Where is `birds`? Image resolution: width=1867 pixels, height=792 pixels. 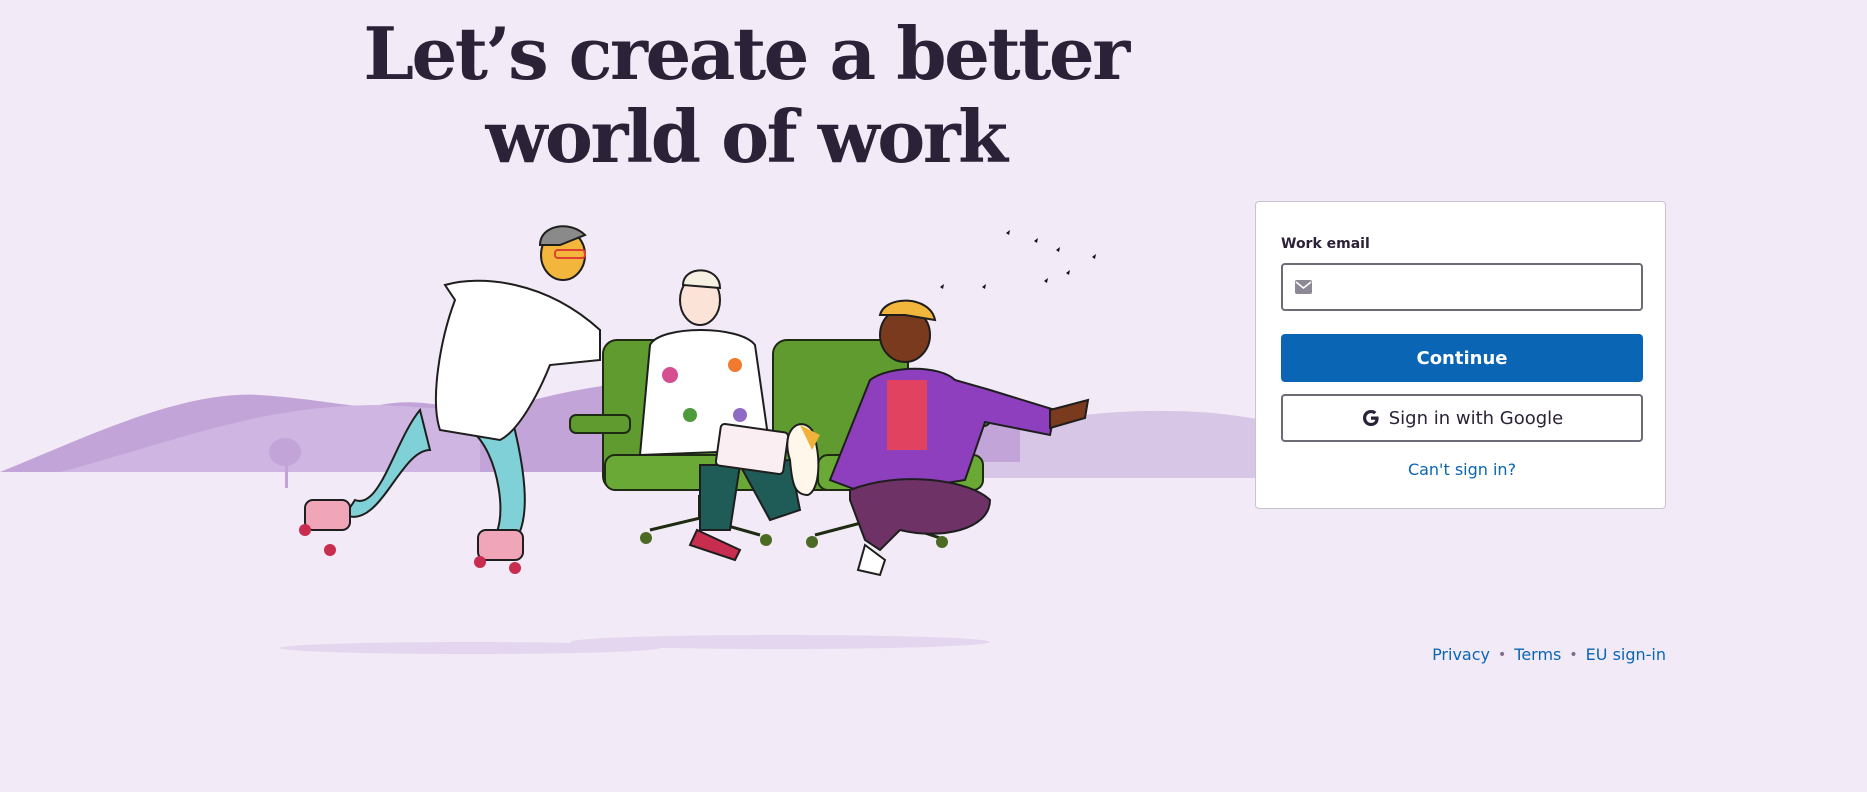
birds is located at coordinates (1018, 259).